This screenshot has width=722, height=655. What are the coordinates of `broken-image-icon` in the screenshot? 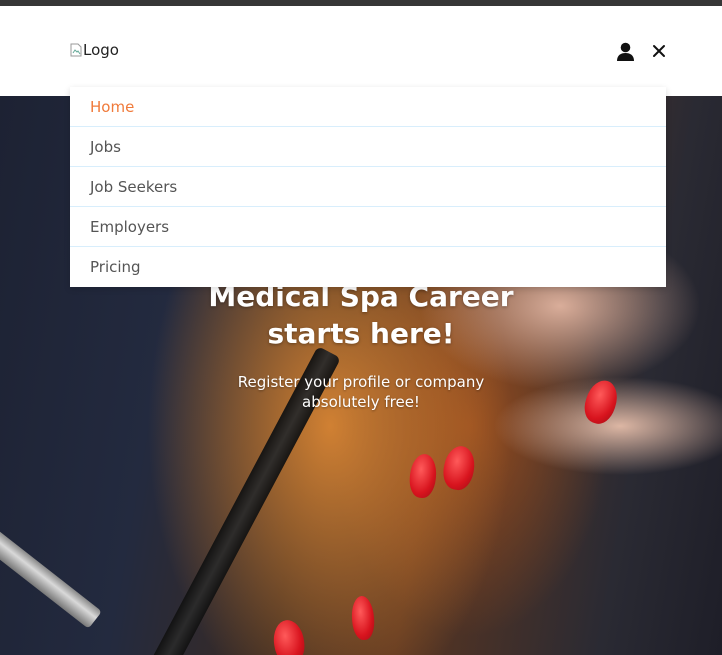 It's located at (76, 50).